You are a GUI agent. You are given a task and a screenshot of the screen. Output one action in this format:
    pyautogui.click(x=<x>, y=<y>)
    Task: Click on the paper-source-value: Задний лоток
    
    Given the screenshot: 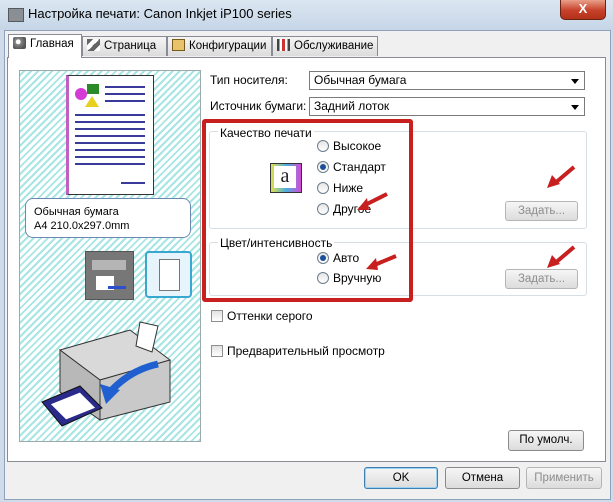 What is the action you would take?
    pyautogui.click(x=352, y=106)
    